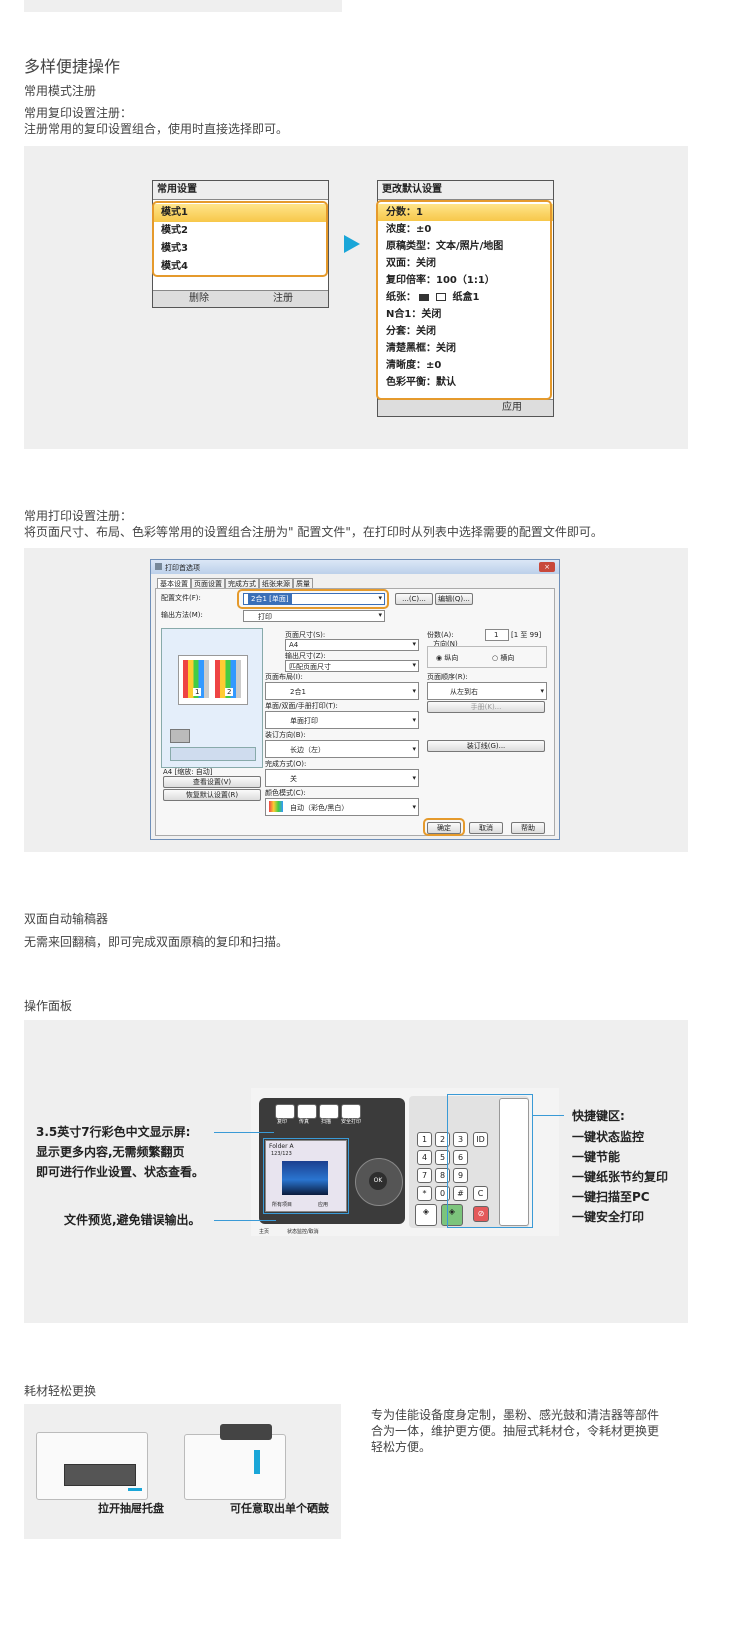  Describe the element at coordinates (132, 1220) in the screenshot. I see `preview-callout: 文件预览,避免错误输出。` at that location.